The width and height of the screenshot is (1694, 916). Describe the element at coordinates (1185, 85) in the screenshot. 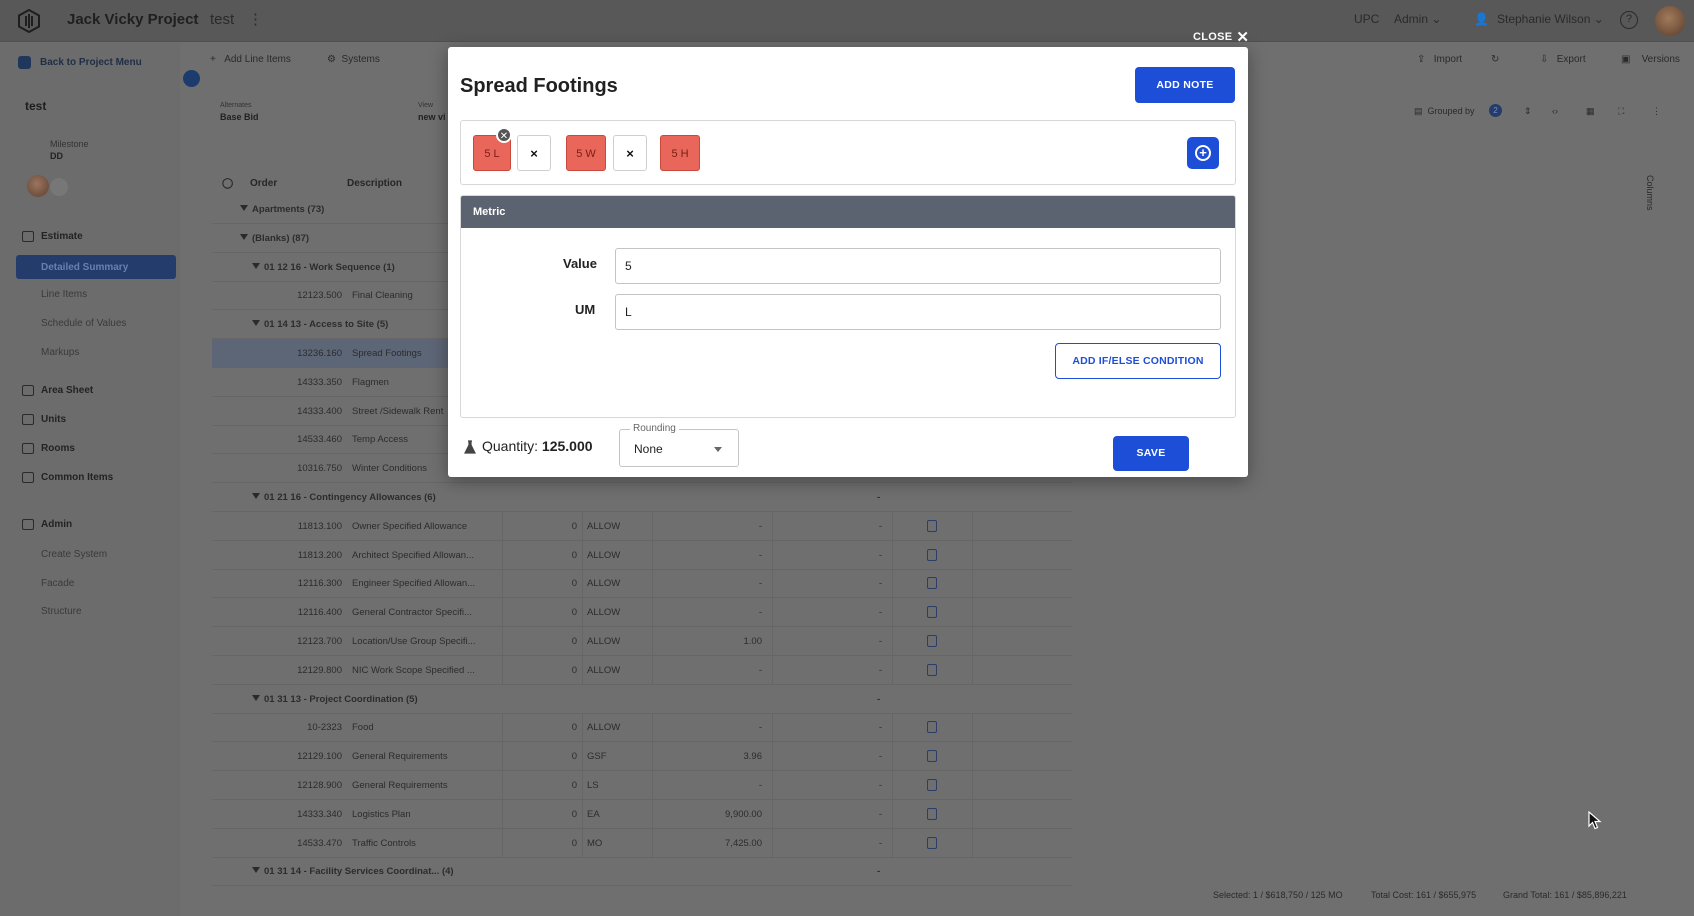

I see `add-note-button: ADD NOTE` at that location.